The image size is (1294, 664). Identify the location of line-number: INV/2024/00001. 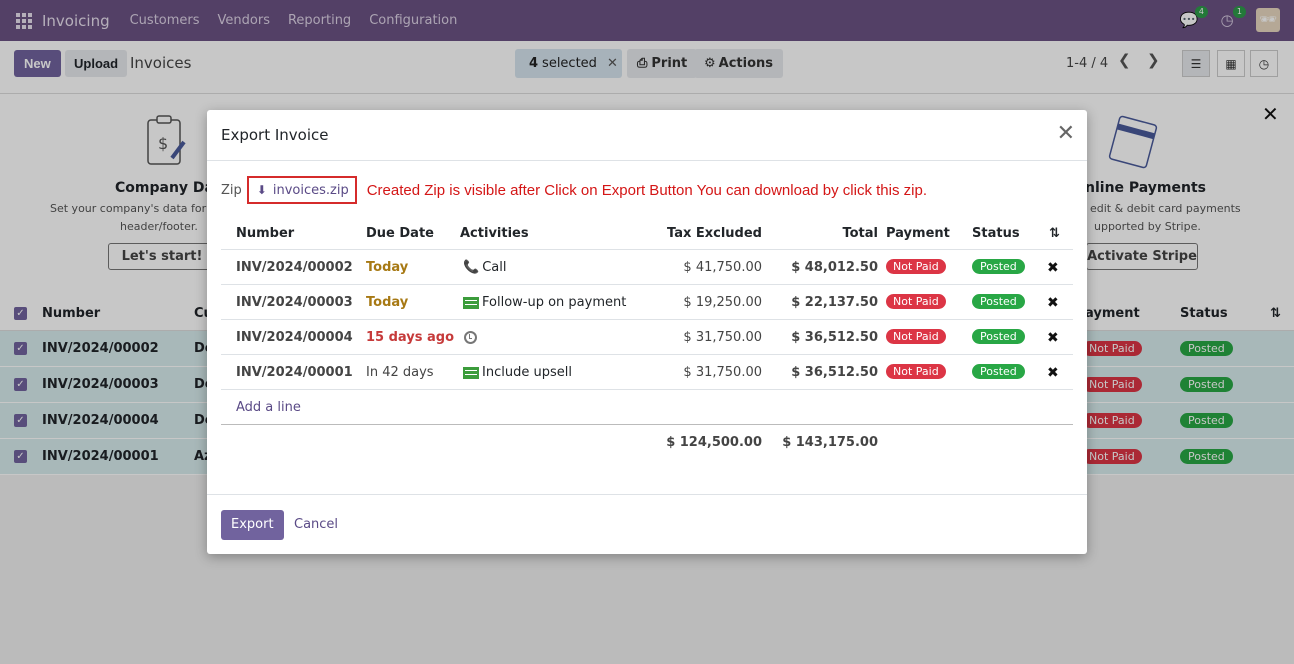
(294, 372).